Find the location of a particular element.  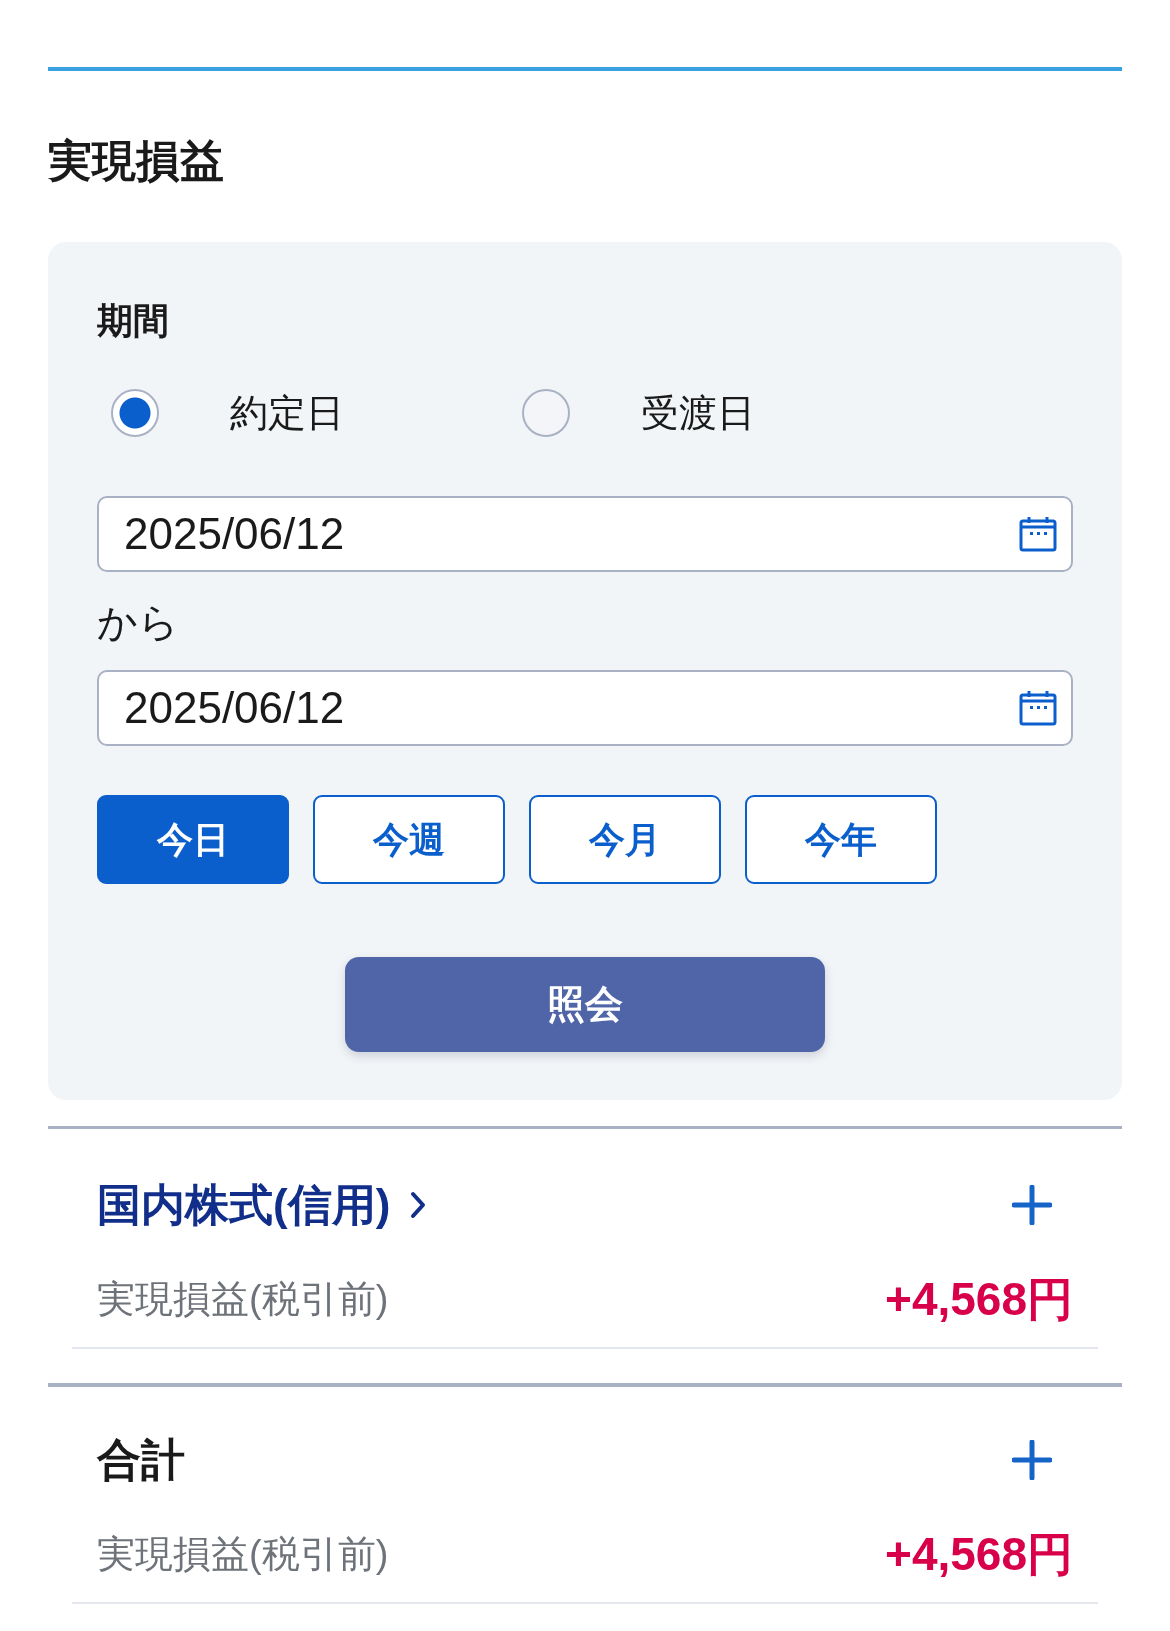

range-label: から is located at coordinates (138, 622).